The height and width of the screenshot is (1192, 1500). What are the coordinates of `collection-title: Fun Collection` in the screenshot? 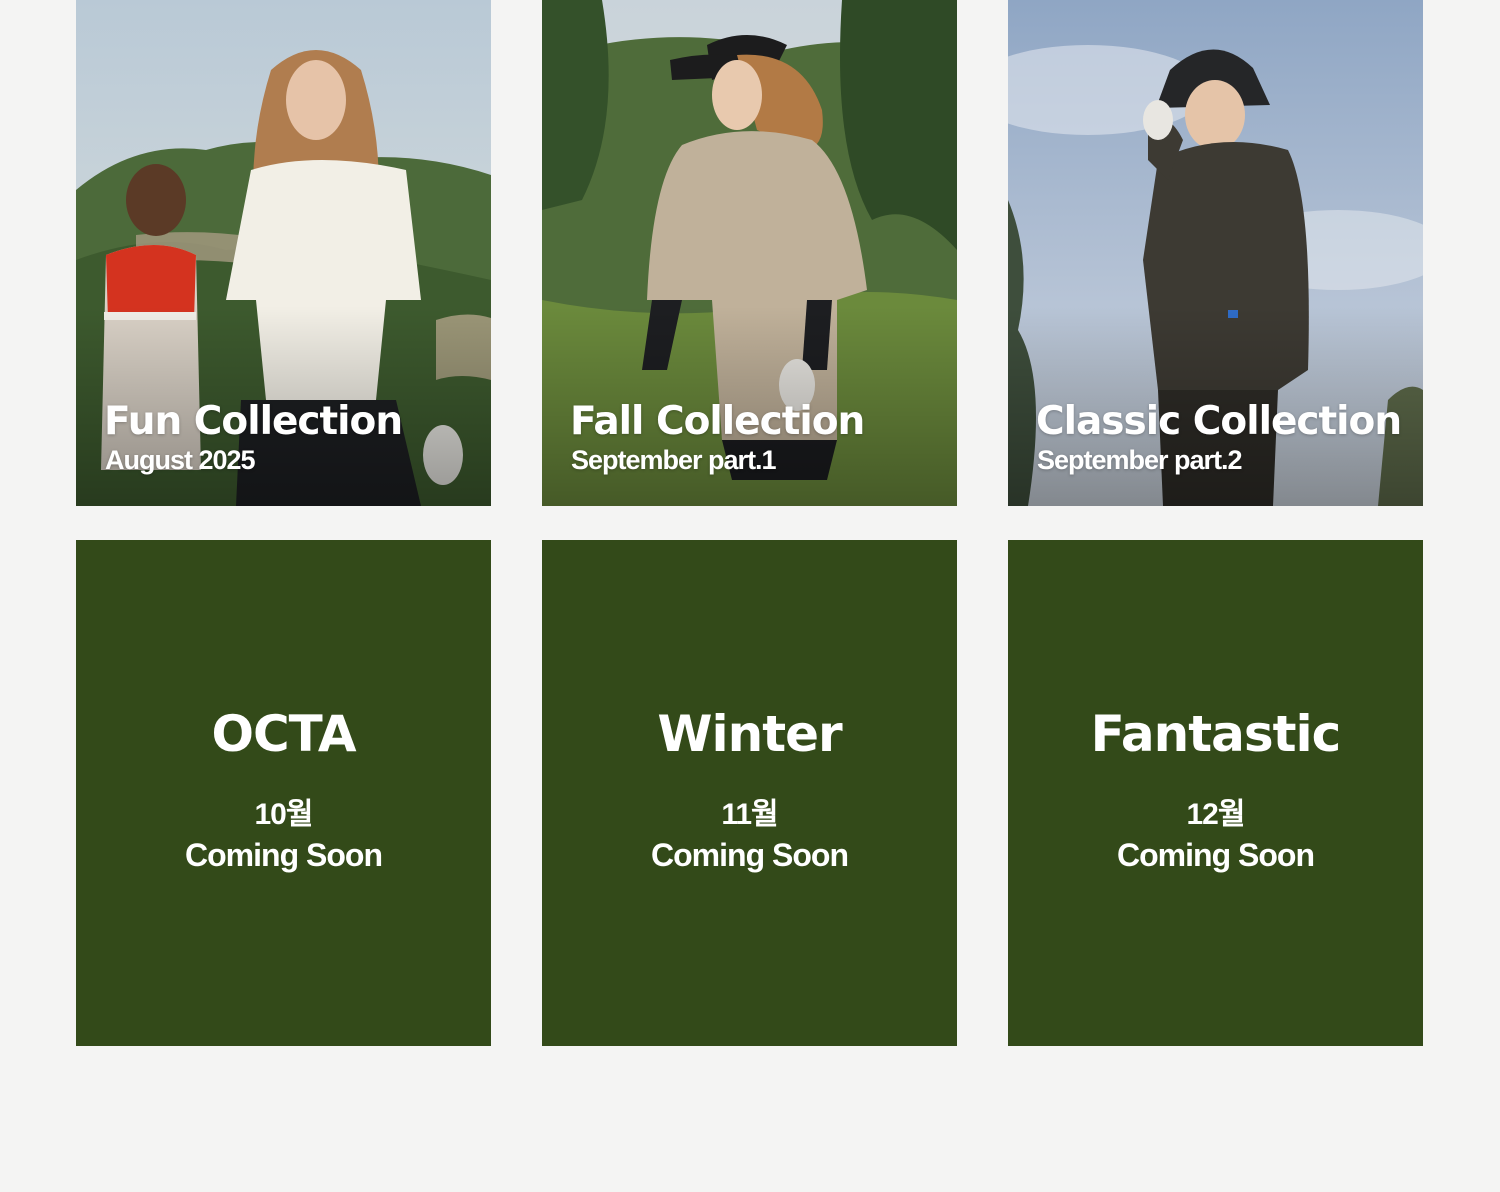 It's located at (253, 421).